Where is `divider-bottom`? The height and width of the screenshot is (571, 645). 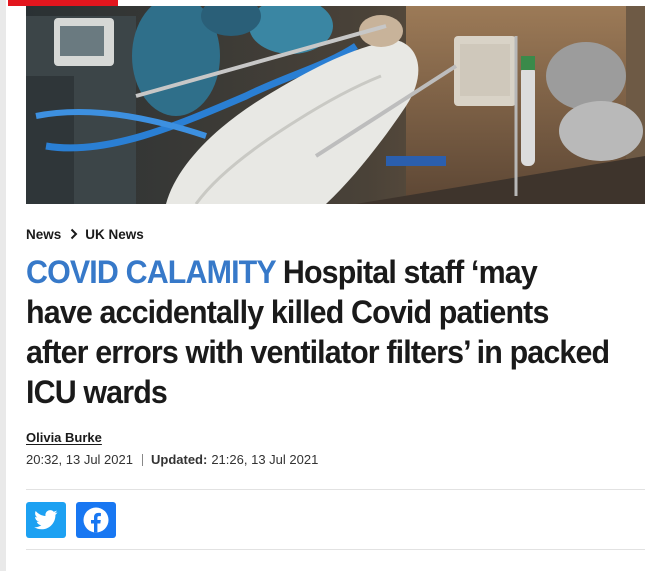
divider-bottom is located at coordinates (335, 549).